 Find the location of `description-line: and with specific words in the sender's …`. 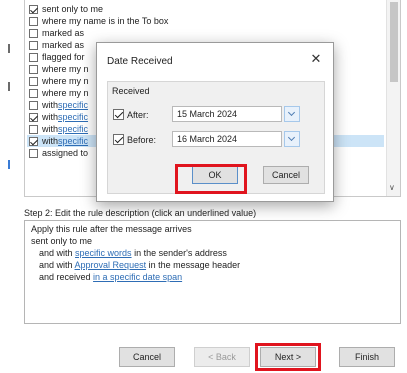

description-line: and with specific words in the sender's … is located at coordinates (133, 253).